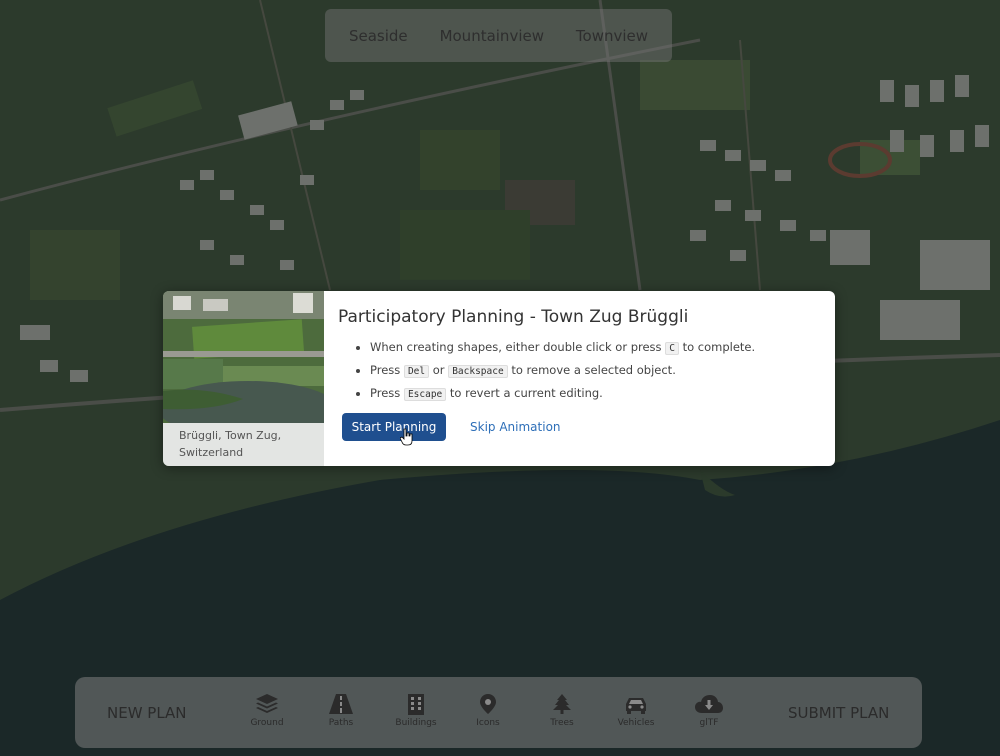 This screenshot has height=756, width=1000. I want to click on gltf-tool: glTF, so click(709, 710).